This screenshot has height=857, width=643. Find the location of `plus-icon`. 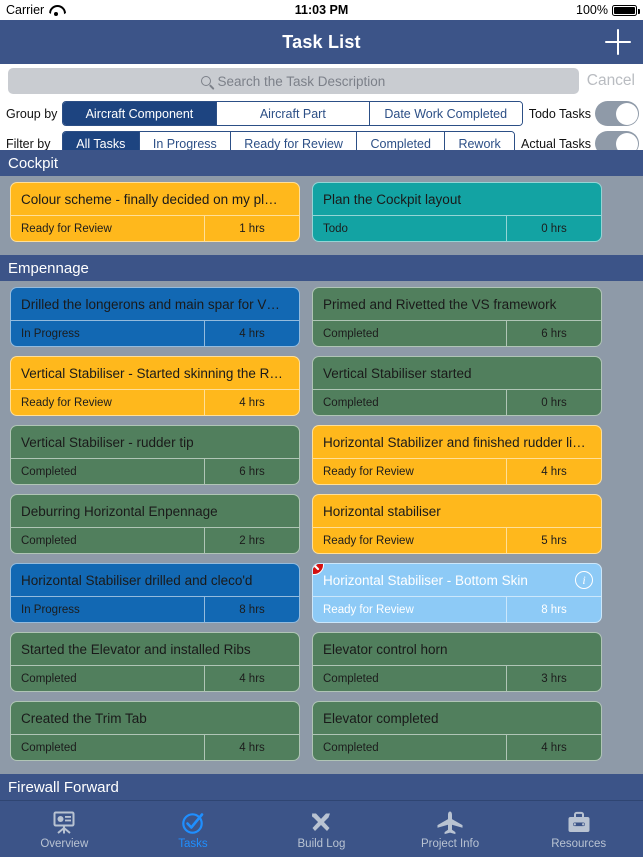

plus-icon is located at coordinates (618, 42).